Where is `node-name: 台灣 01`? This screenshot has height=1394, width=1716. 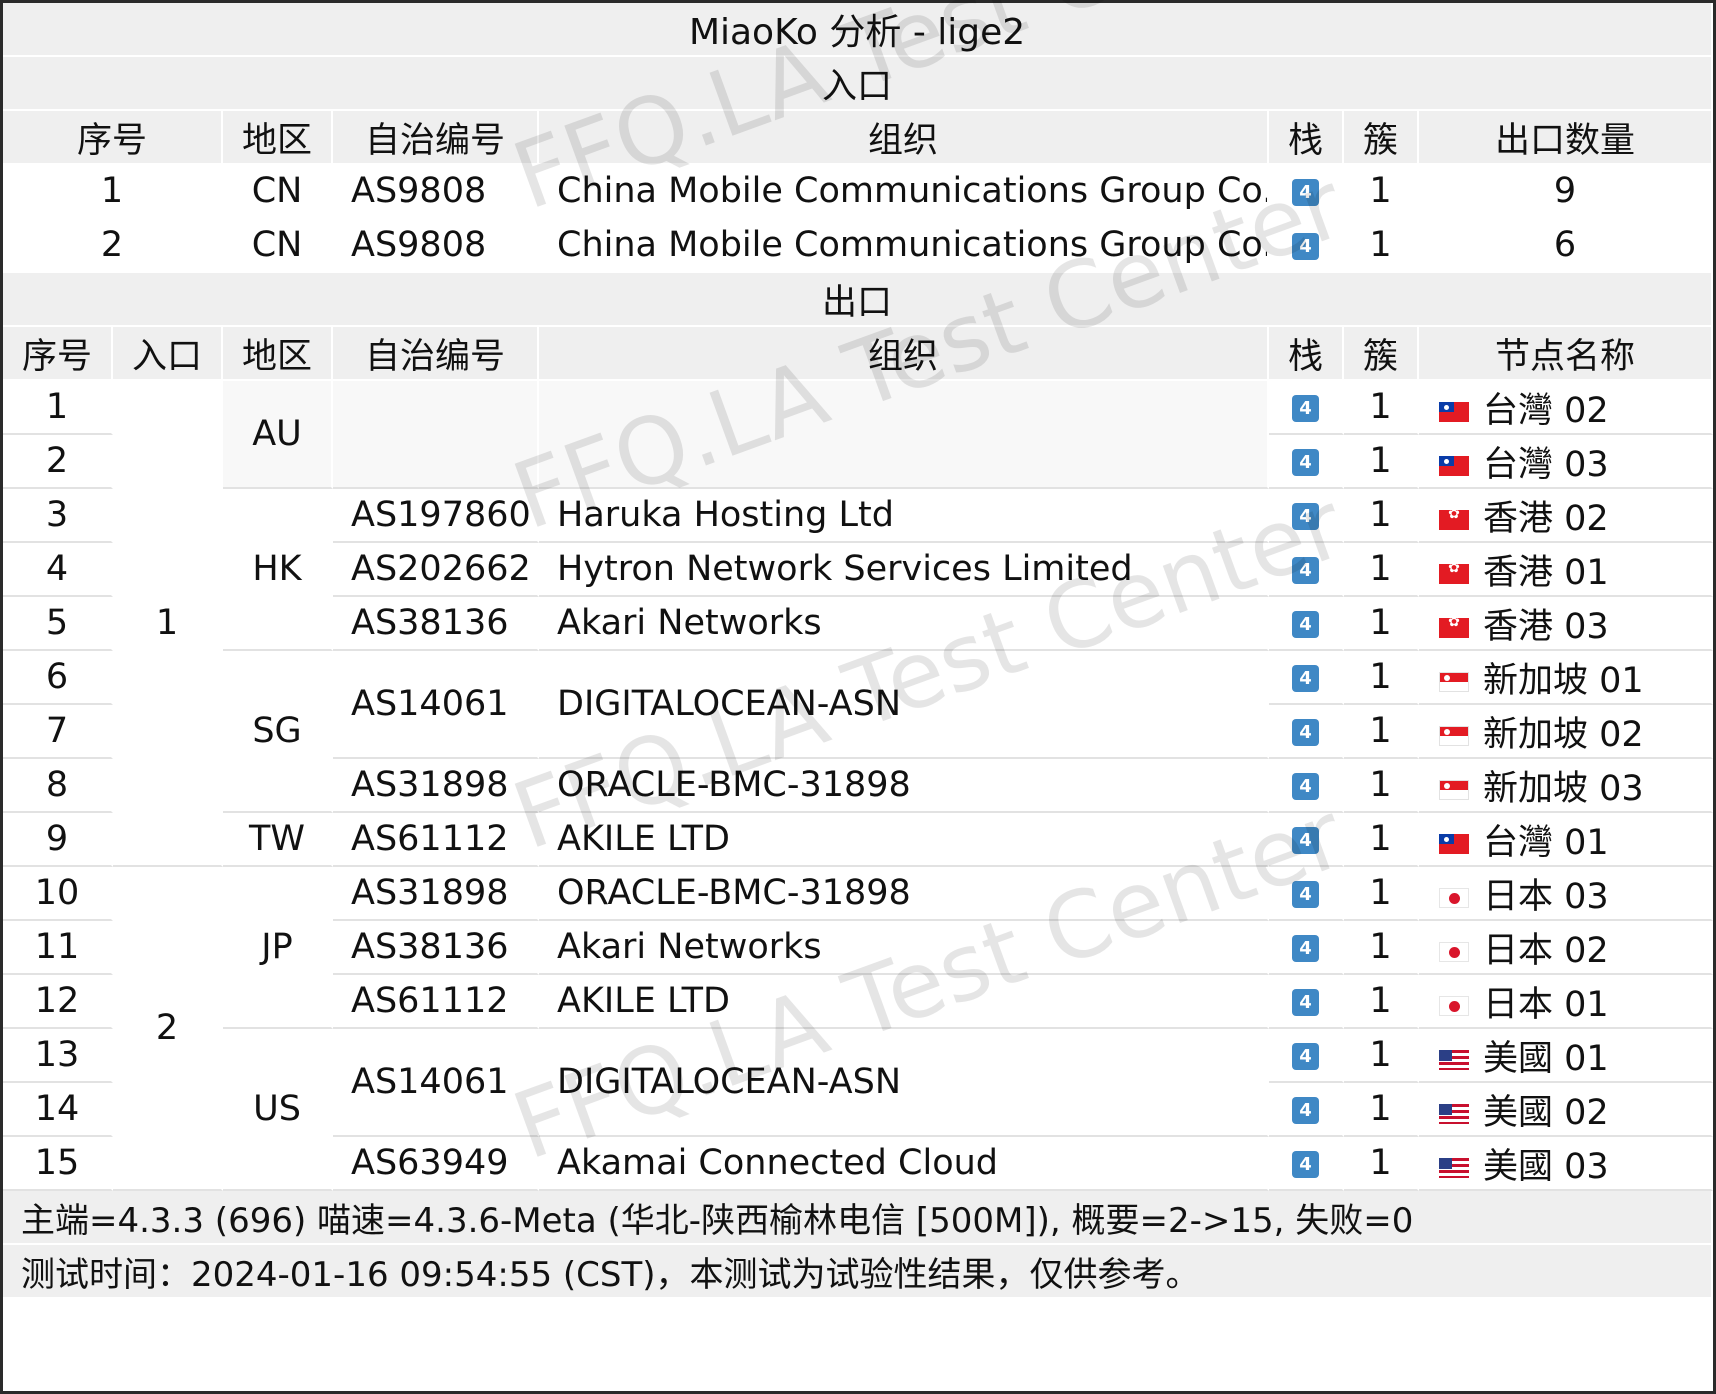 node-name: 台灣 01 is located at coordinates (1546, 842).